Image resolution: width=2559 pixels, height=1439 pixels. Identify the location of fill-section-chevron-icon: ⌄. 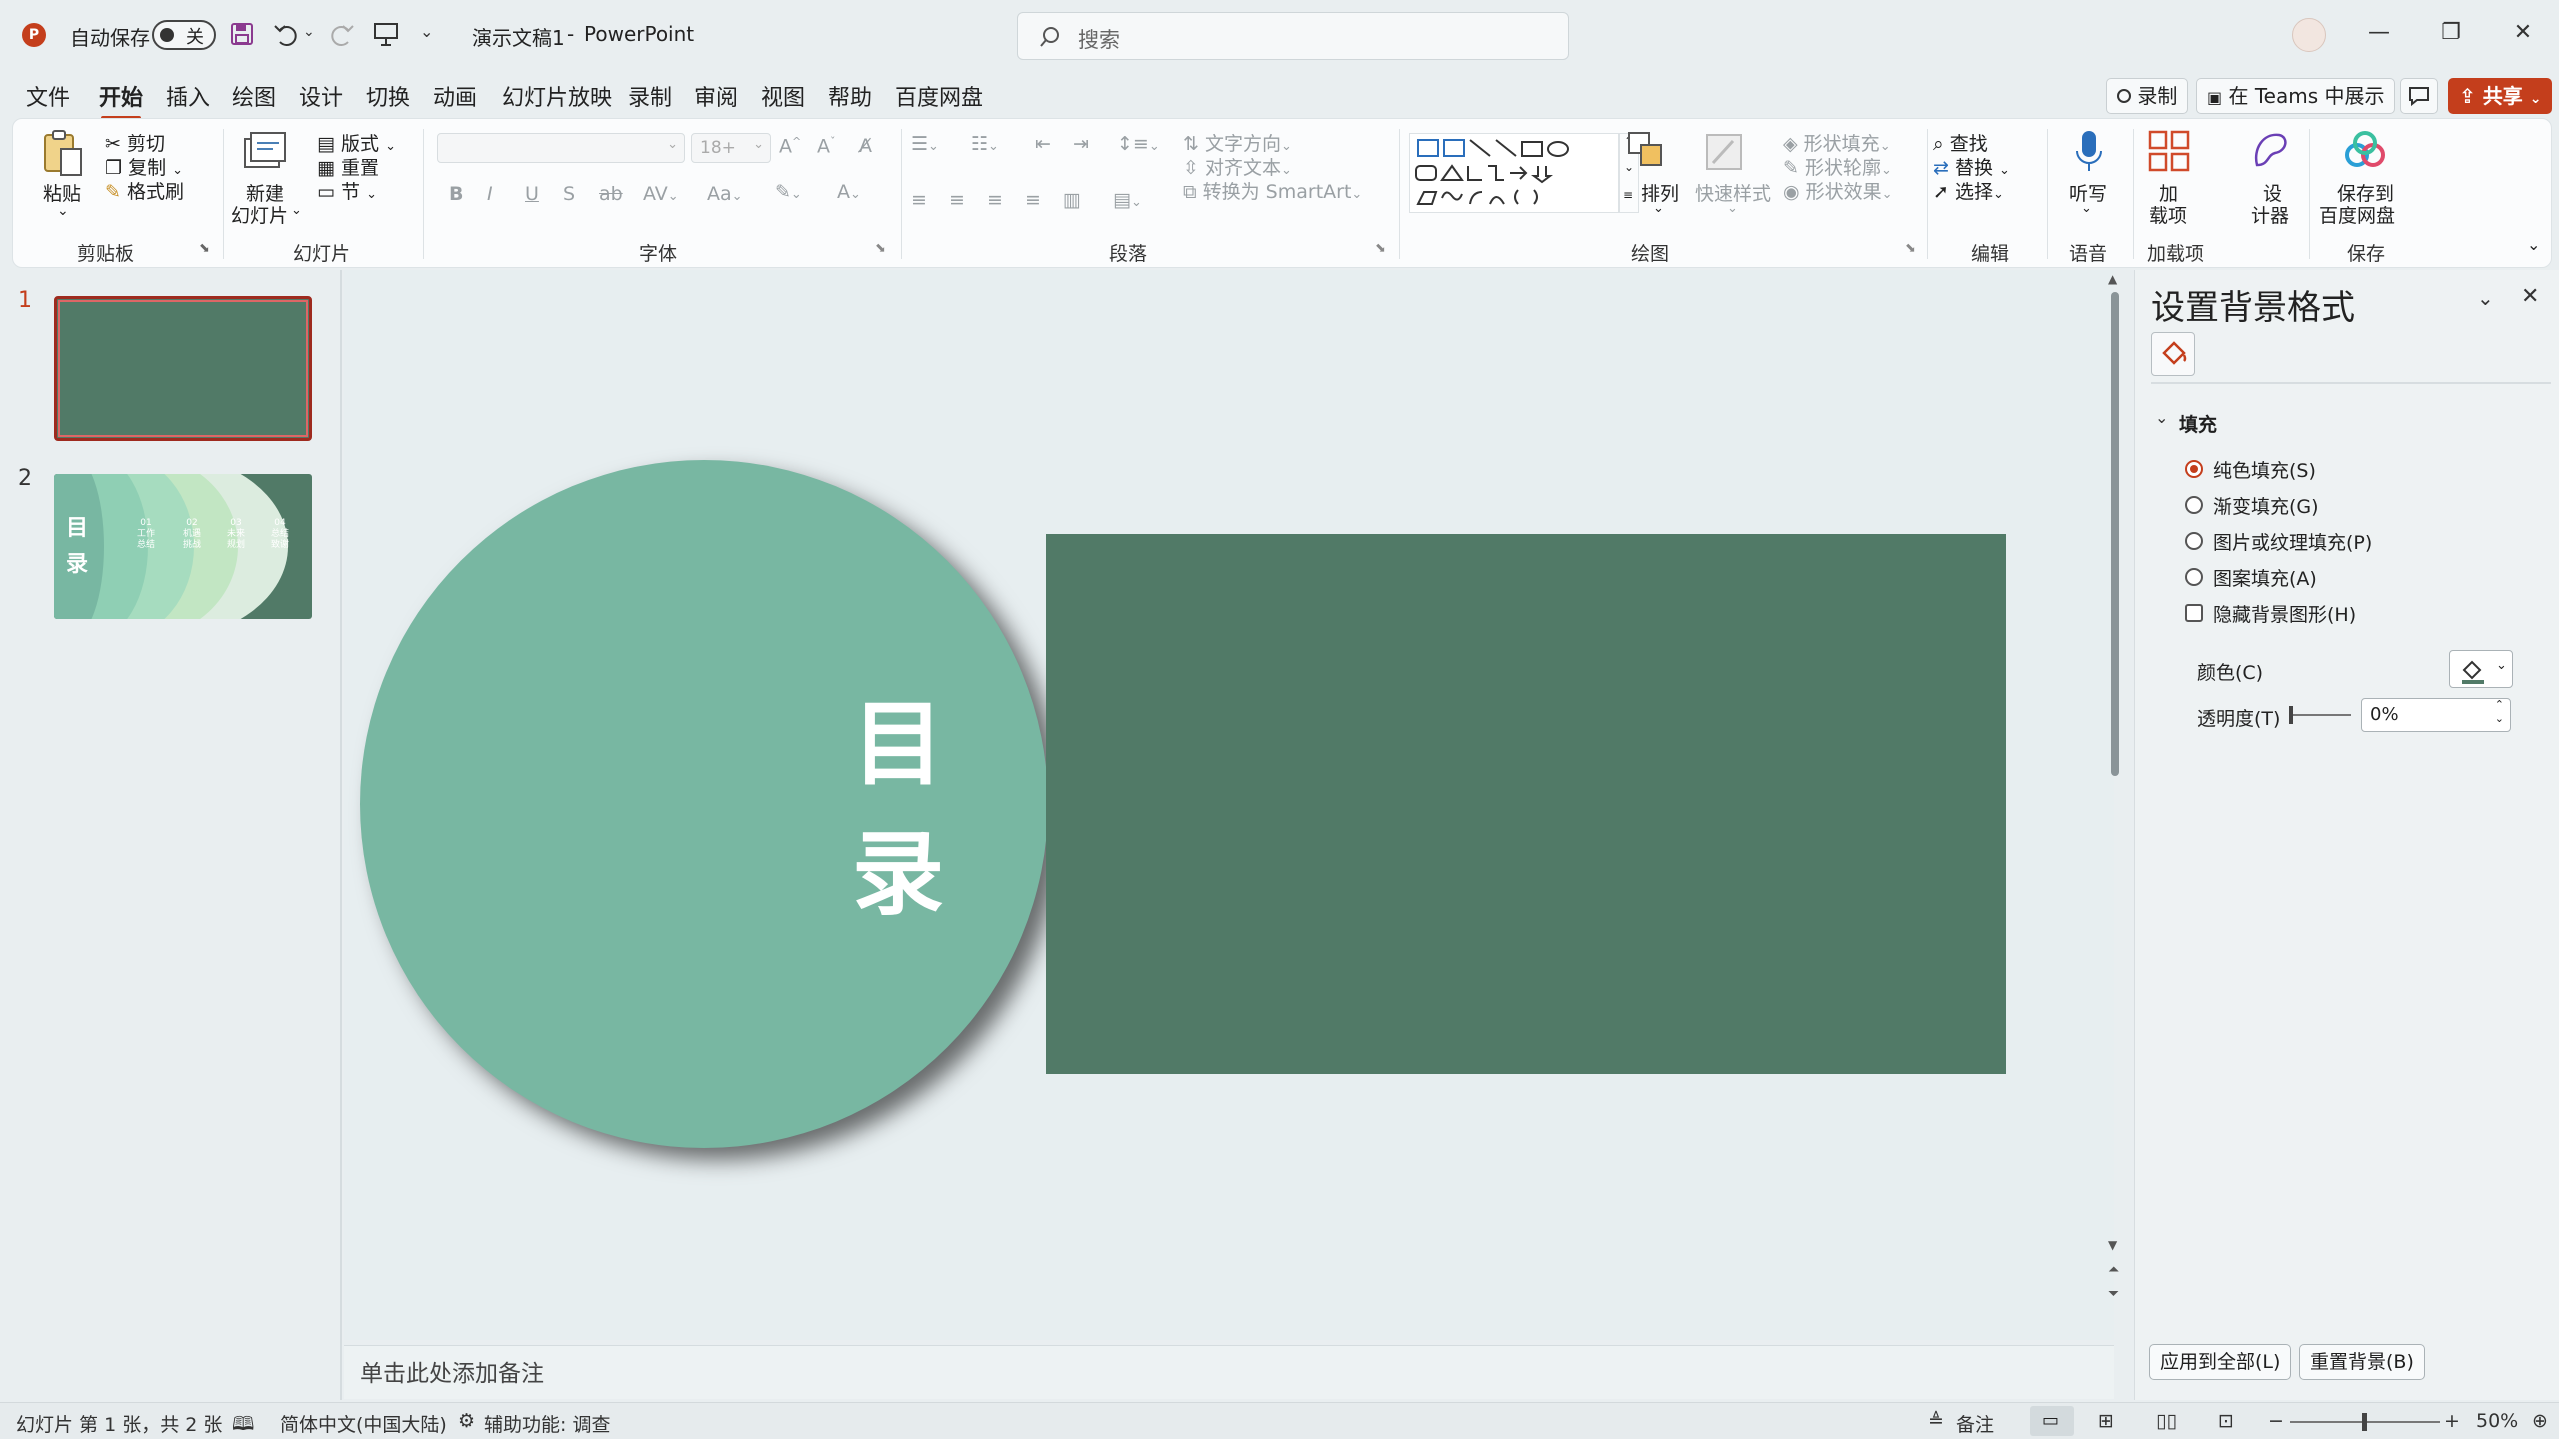
(2161, 417).